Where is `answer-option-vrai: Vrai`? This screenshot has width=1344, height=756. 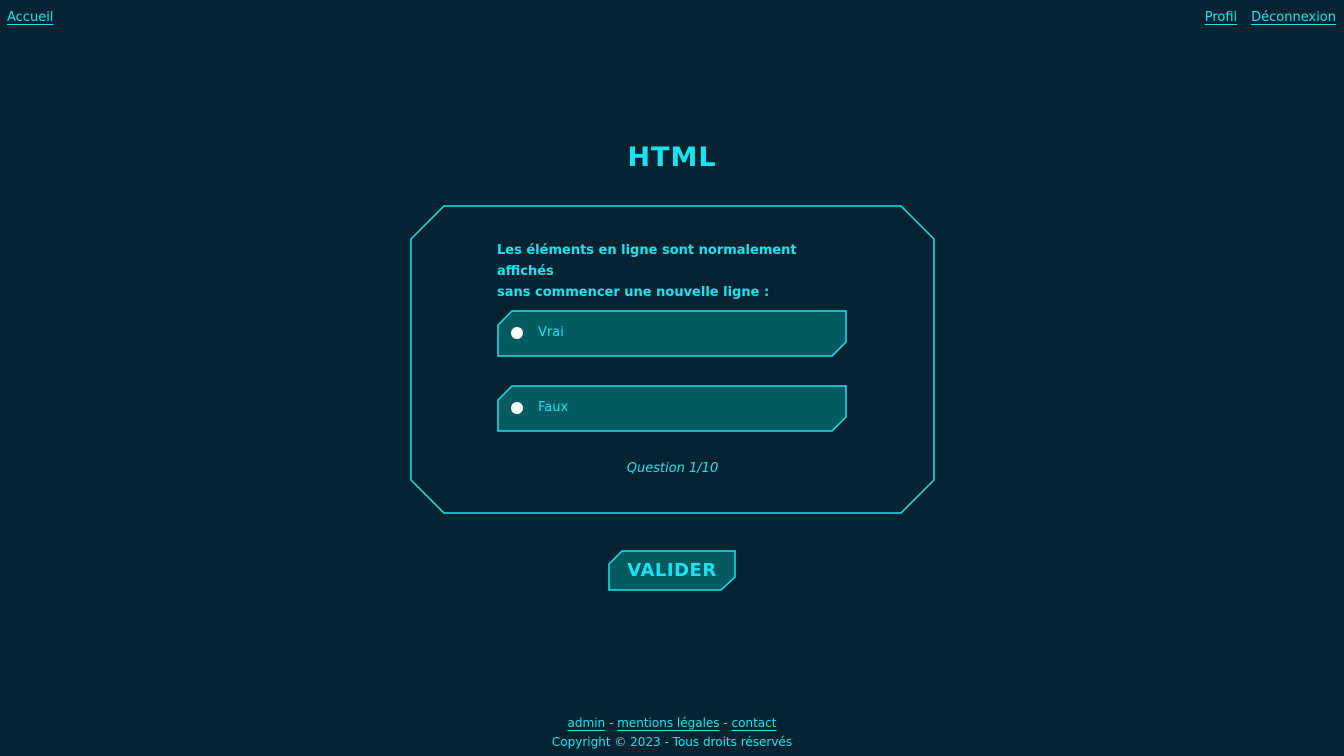
answer-option-vrai: Vrai is located at coordinates (672, 333).